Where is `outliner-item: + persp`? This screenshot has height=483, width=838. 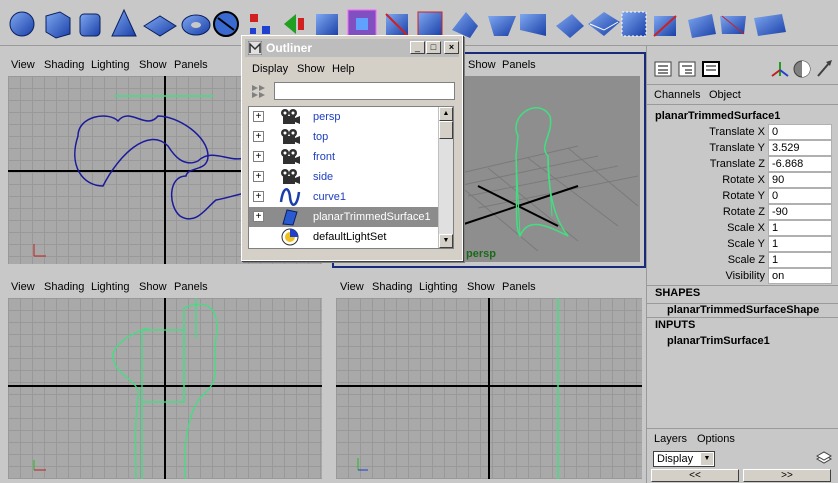 outliner-item: + persp is located at coordinates (344, 117).